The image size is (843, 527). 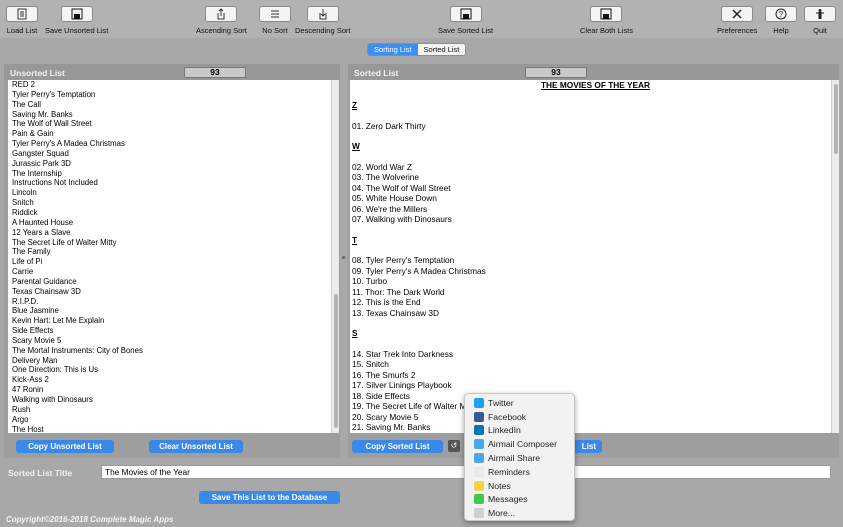 What do you see at coordinates (173, 351) in the screenshot?
I see `list-item: The Mortal Instruments: City of Bones` at bounding box center [173, 351].